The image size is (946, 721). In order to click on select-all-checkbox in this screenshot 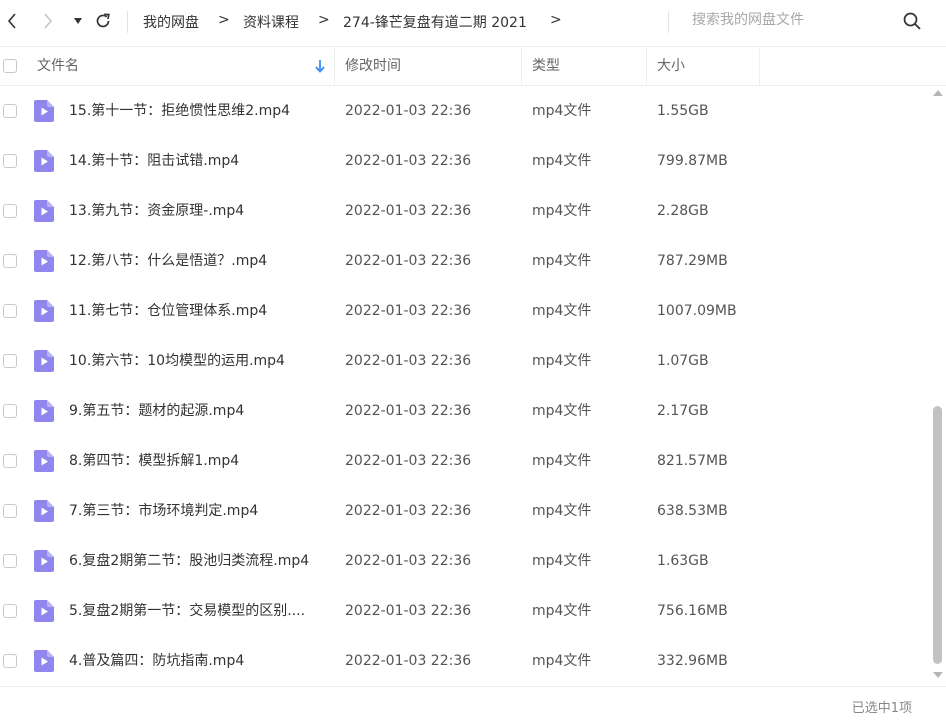, I will do `click(10, 66)`.